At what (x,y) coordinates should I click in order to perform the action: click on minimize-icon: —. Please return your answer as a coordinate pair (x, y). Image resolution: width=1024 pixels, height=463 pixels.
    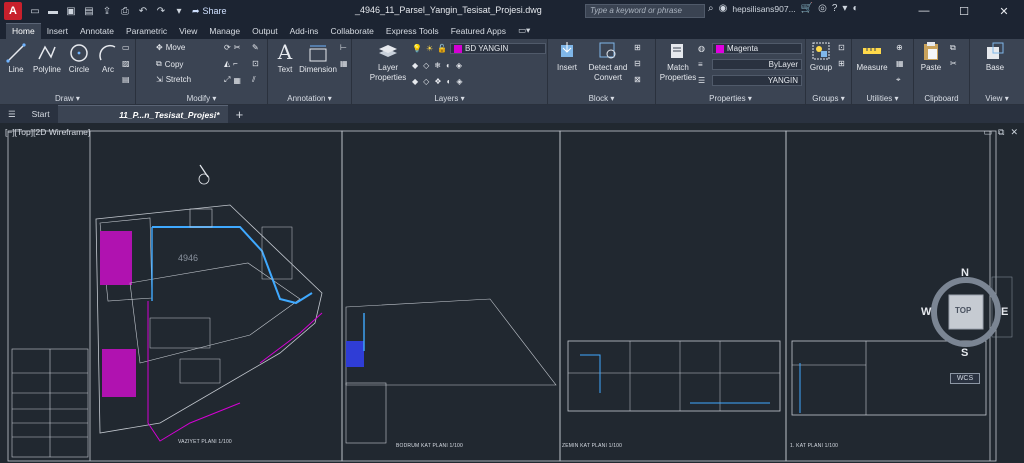
    Looking at the image, I should click on (924, 11).